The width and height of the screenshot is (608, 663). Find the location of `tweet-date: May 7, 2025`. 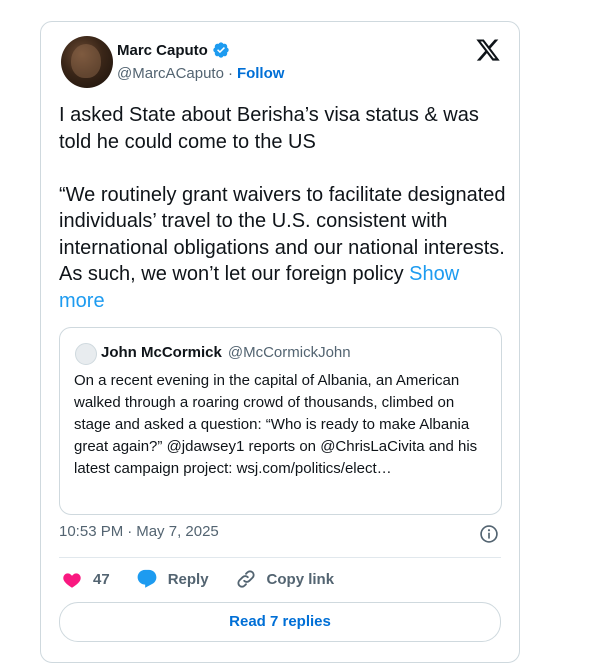

tweet-date: May 7, 2025 is located at coordinates (177, 531).